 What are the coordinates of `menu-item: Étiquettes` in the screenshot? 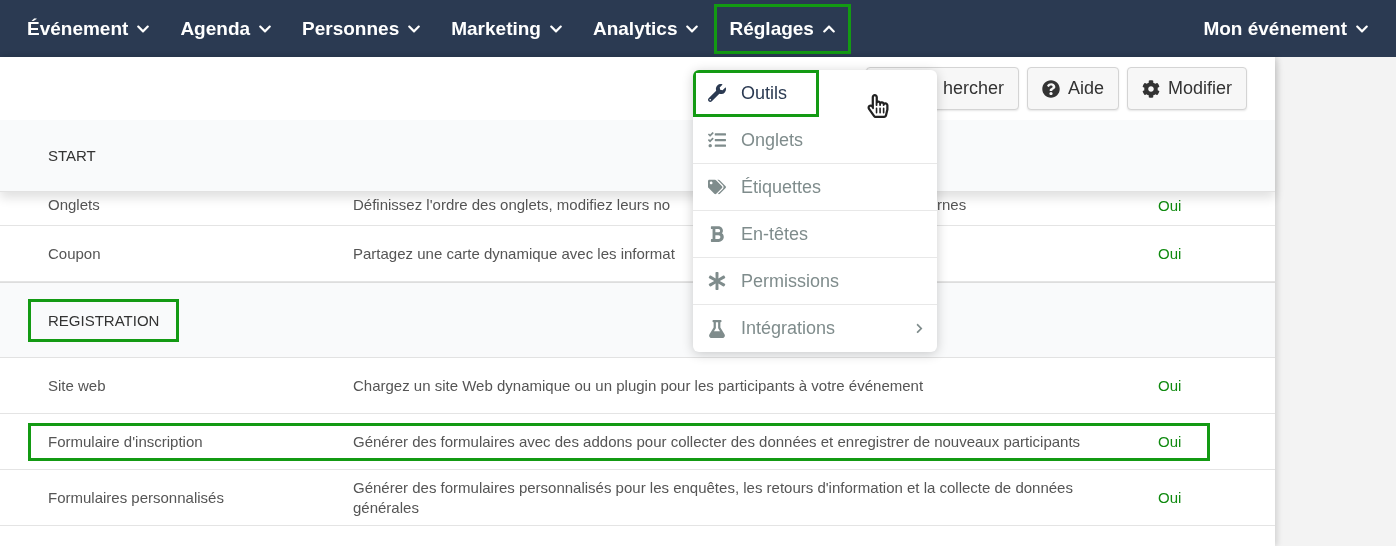 It's located at (815, 187).